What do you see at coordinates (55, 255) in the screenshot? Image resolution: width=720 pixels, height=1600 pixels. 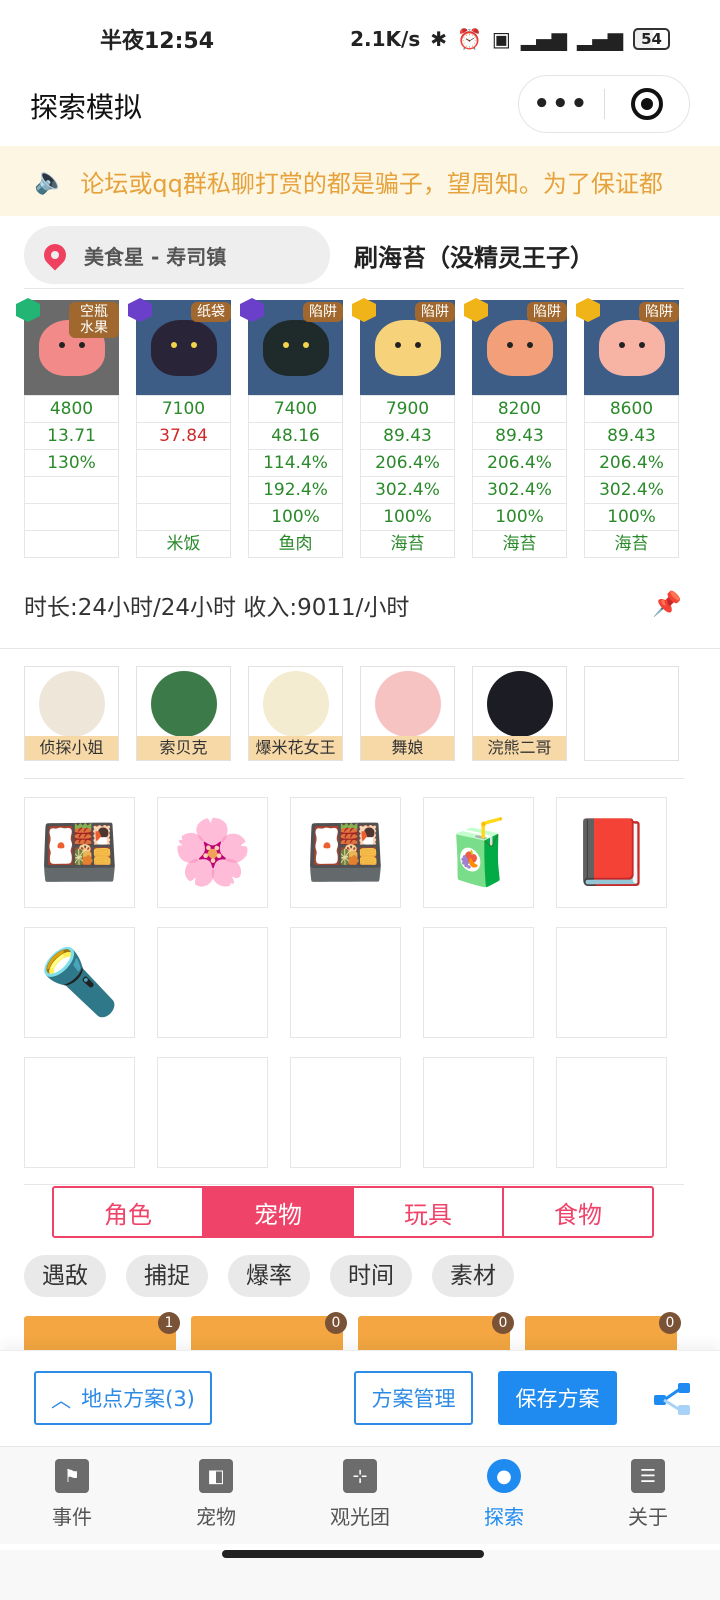 I see `location-pin-icon` at bounding box center [55, 255].